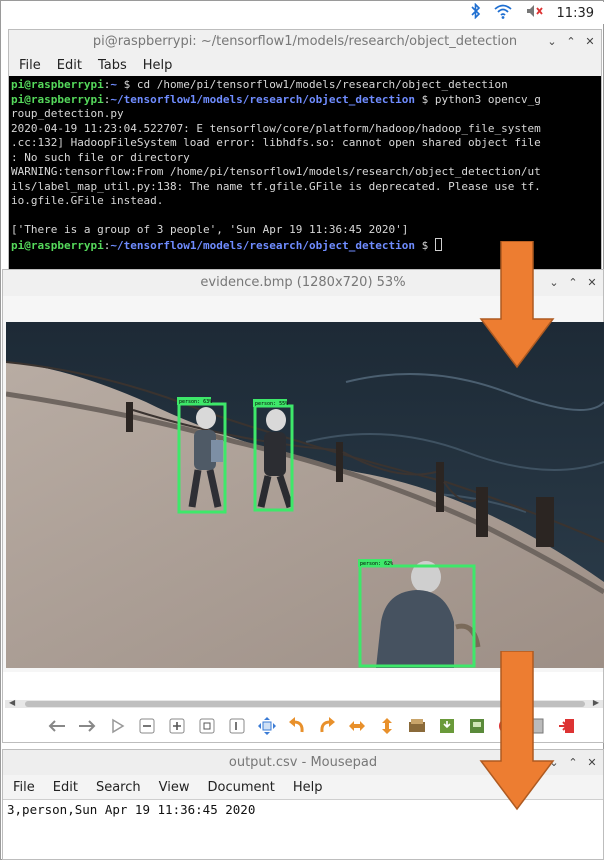  I want to click on system-tray: 11:39, so click(532, 13).